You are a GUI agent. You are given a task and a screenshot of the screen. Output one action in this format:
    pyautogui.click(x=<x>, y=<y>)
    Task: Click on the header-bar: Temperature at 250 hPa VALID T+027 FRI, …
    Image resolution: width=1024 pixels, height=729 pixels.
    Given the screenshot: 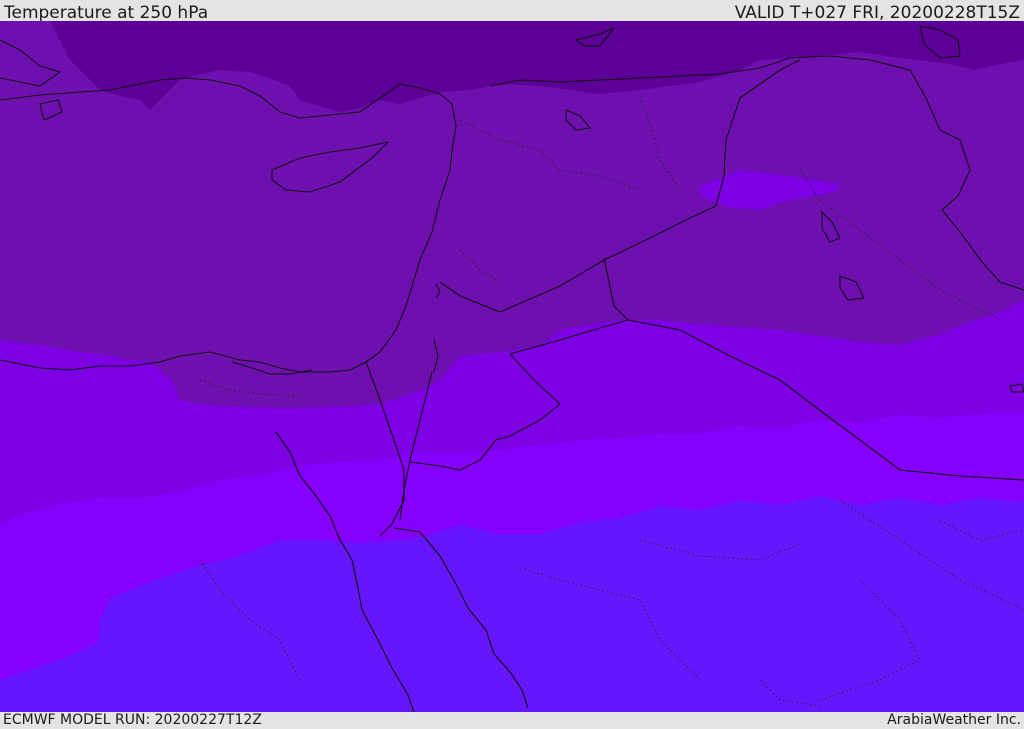 What is the action you would take?
    pyautogui.click(x=512, y=11)
    